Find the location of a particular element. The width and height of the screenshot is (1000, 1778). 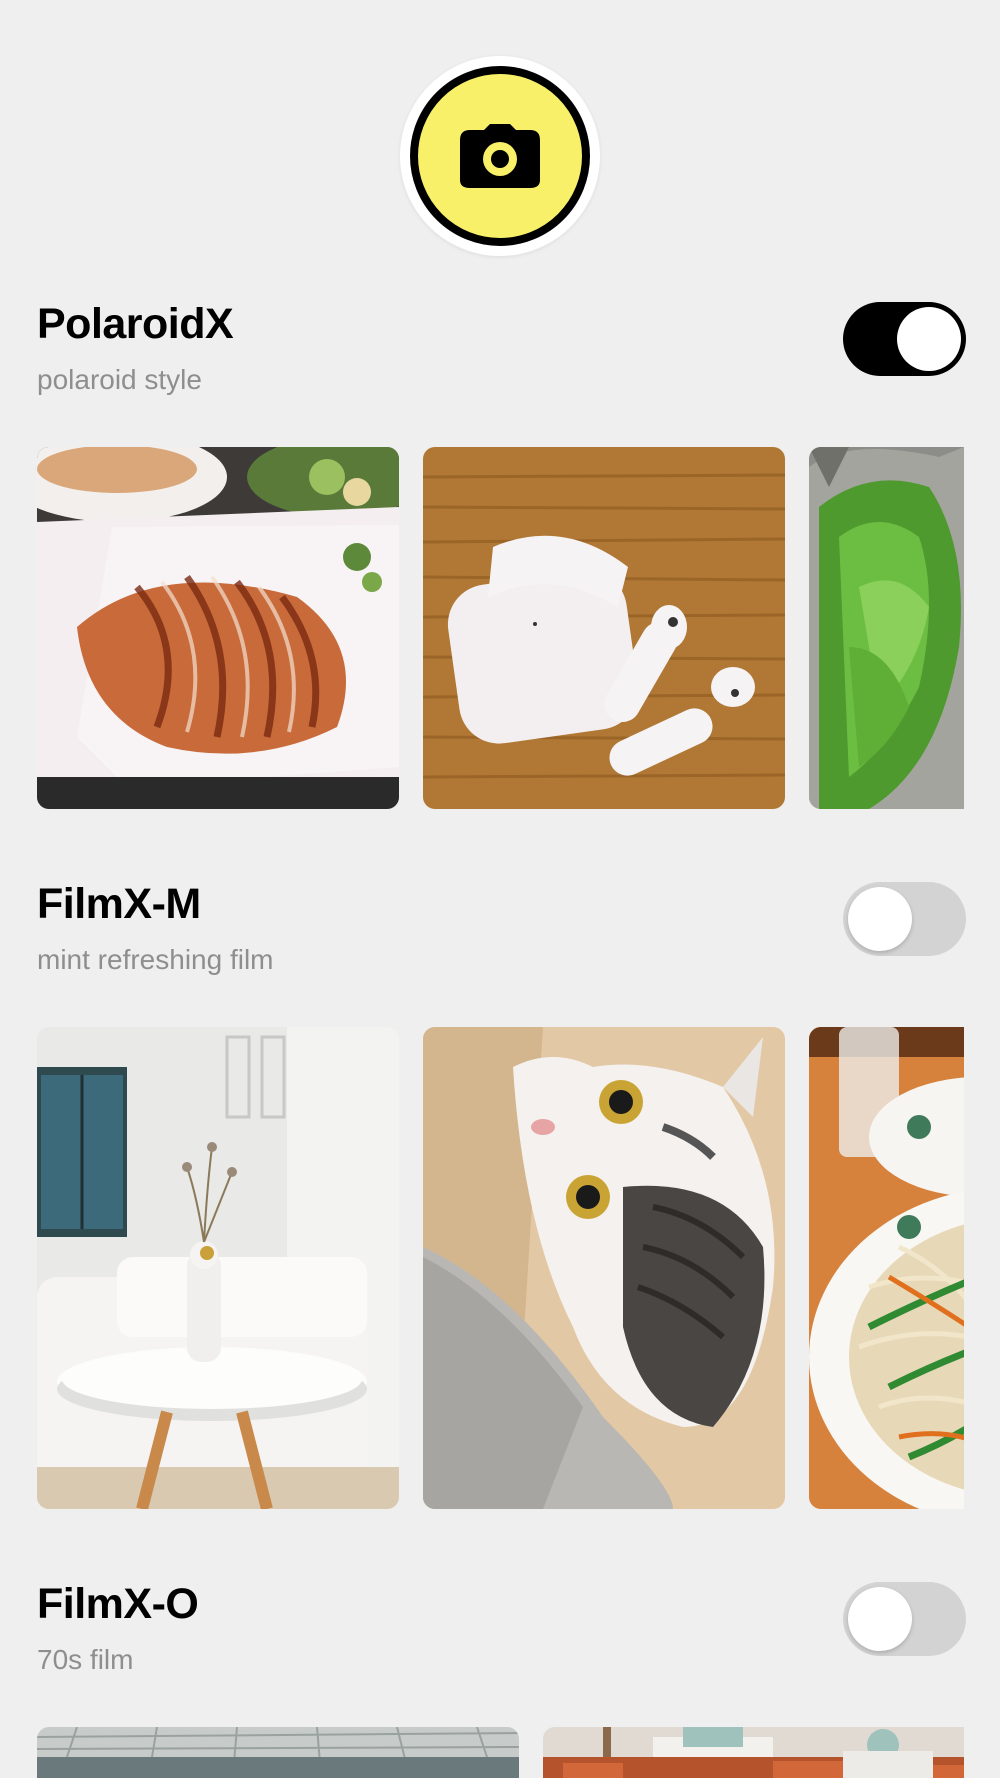

photo-thumb-noodles is located at coordinates (886, 1268).